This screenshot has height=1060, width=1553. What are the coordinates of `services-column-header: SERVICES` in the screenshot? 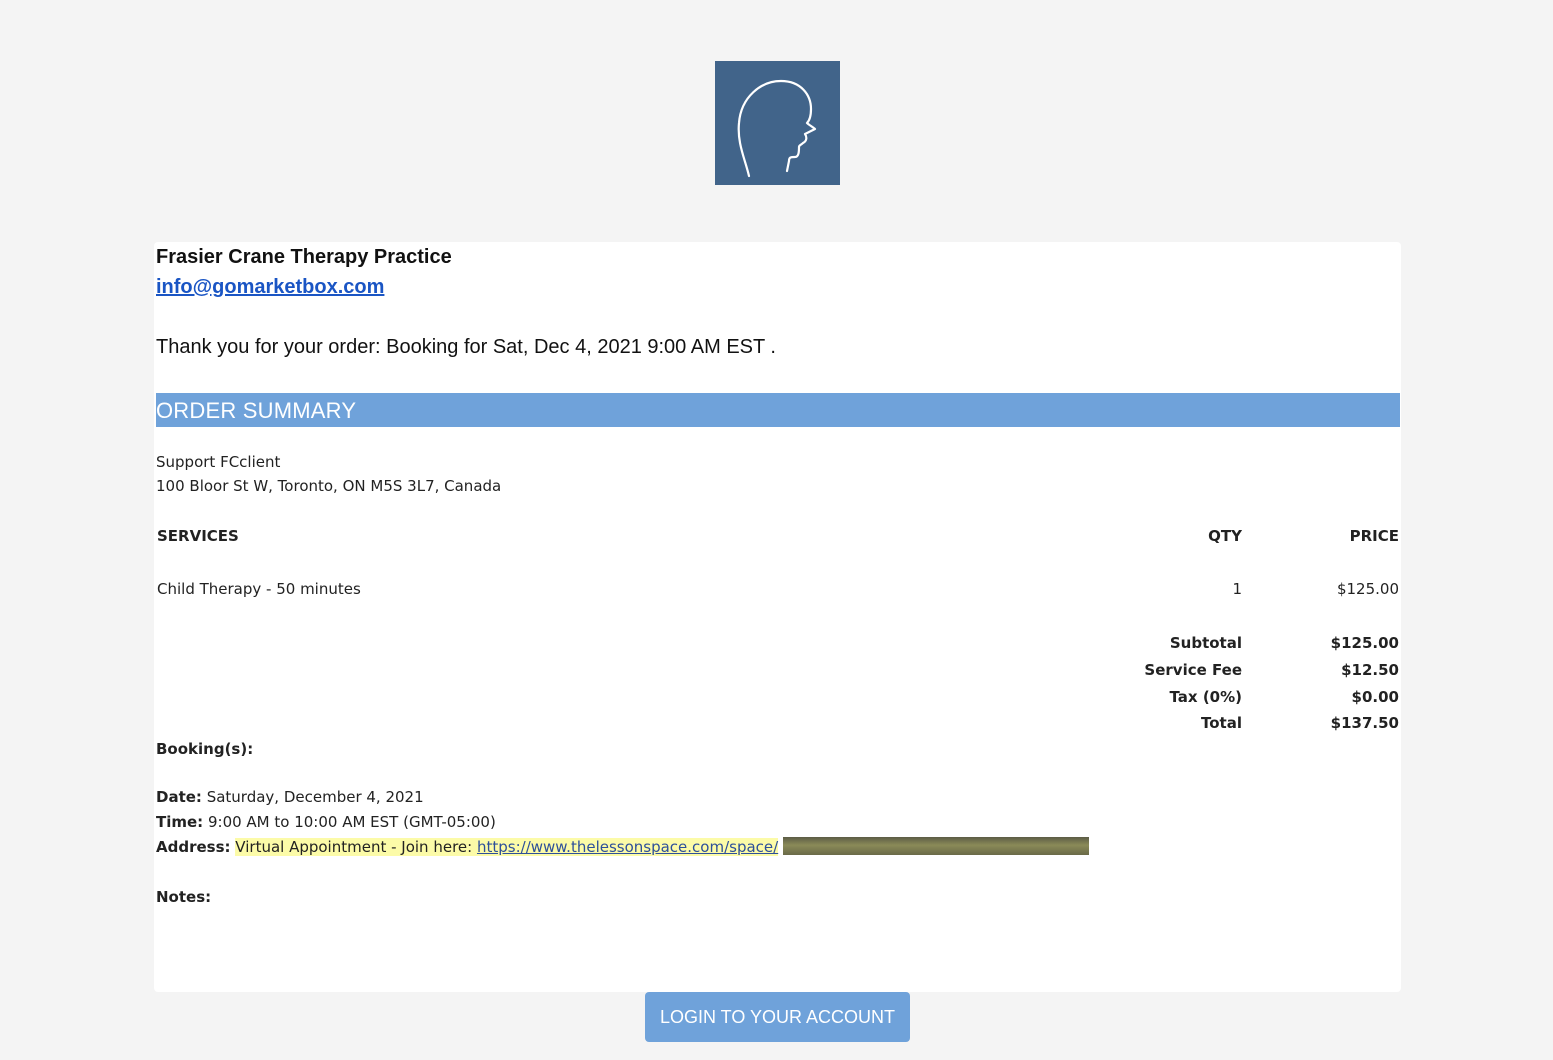 It's located at (198, 536).